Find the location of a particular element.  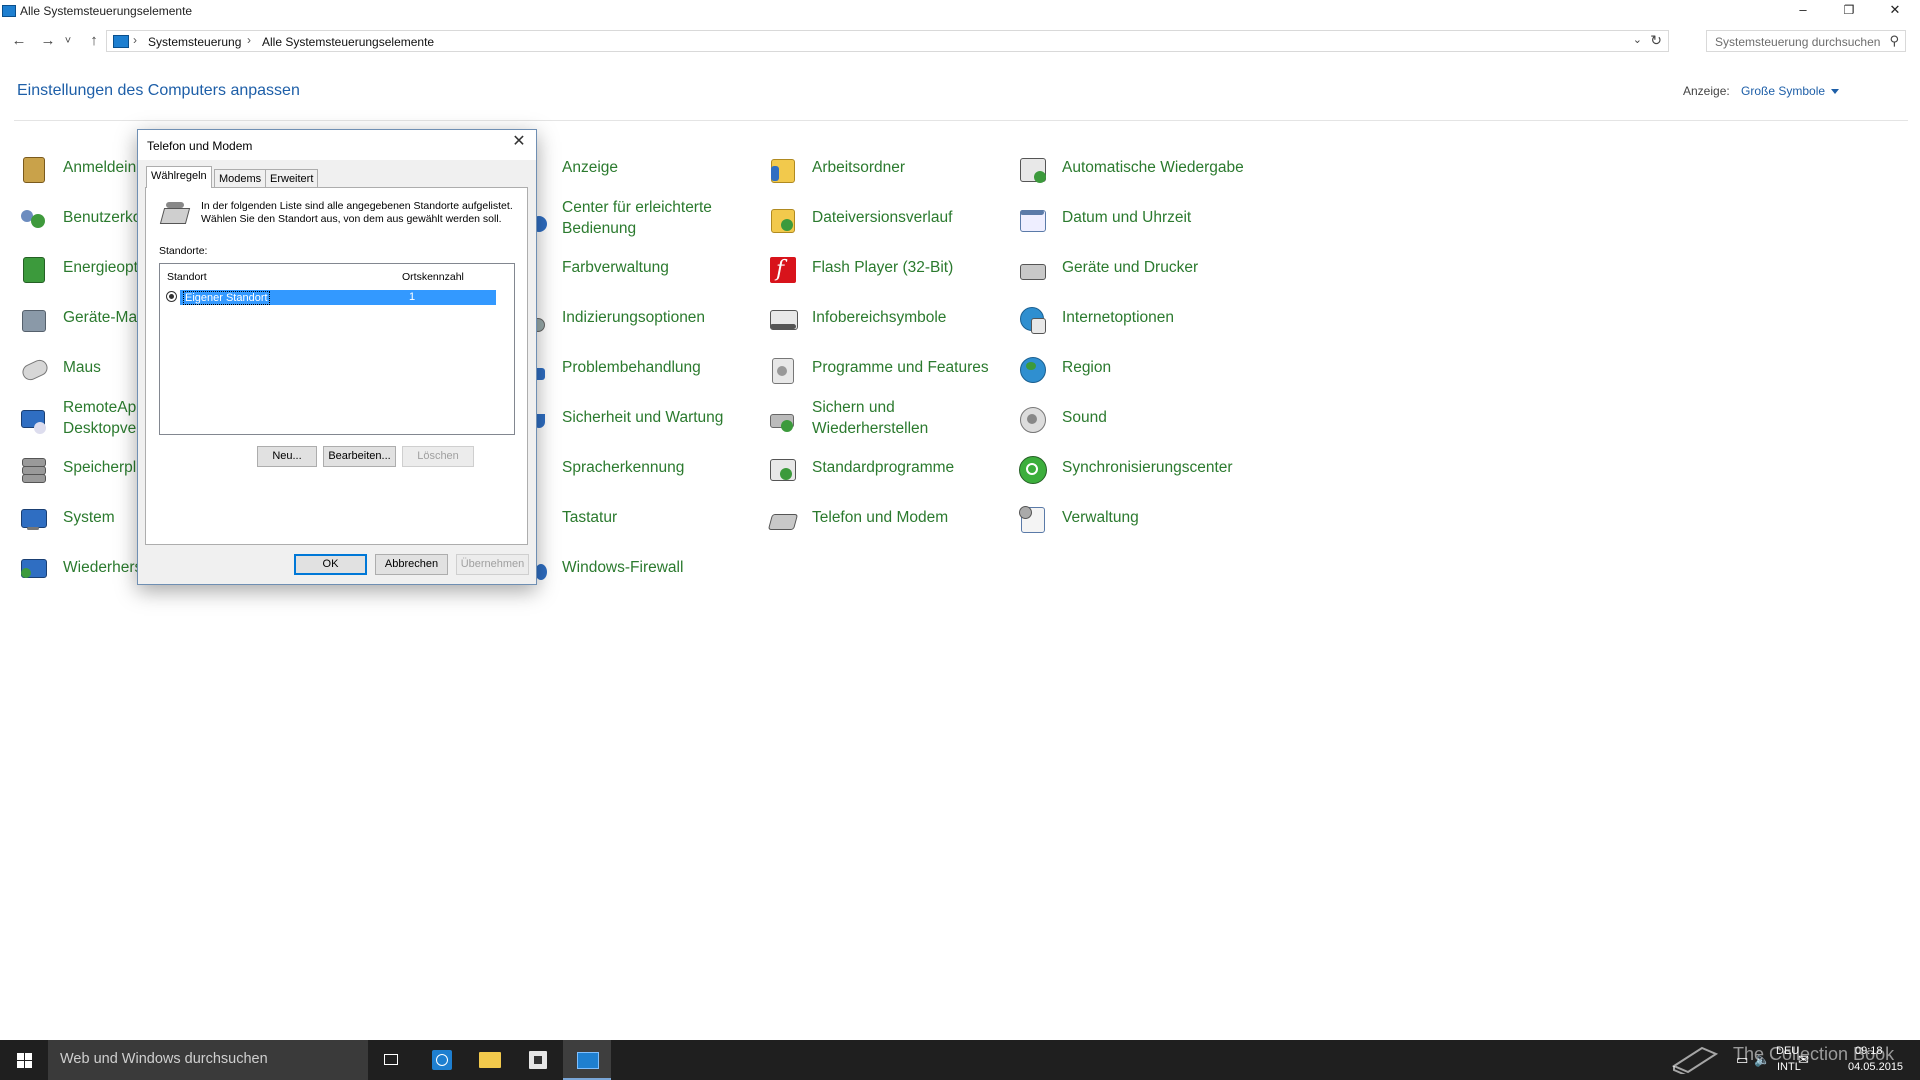

cp-item-label: Flash Player (32-Bit) is located at coordinates (883, 267).